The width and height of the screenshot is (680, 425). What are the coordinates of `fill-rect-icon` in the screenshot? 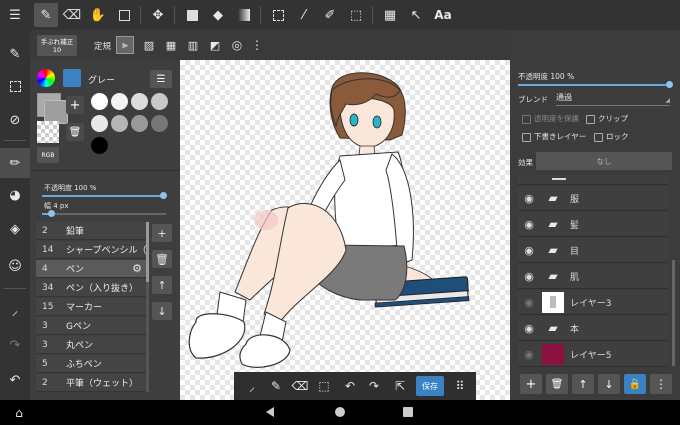 It's located at (192, 15).